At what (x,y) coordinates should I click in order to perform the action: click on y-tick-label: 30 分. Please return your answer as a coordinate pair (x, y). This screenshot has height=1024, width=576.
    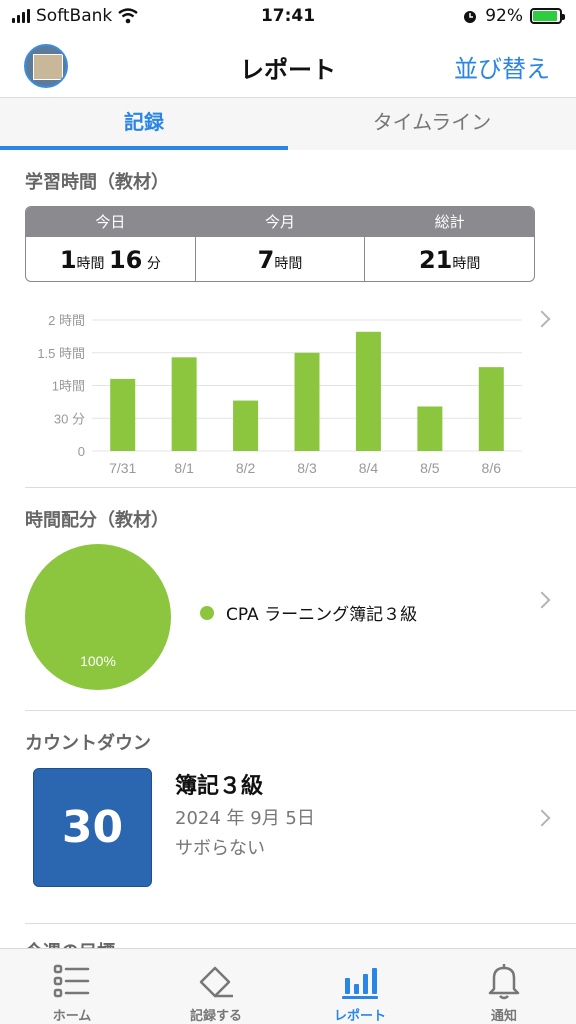
    Looking at the image, I should click on (69, 418).